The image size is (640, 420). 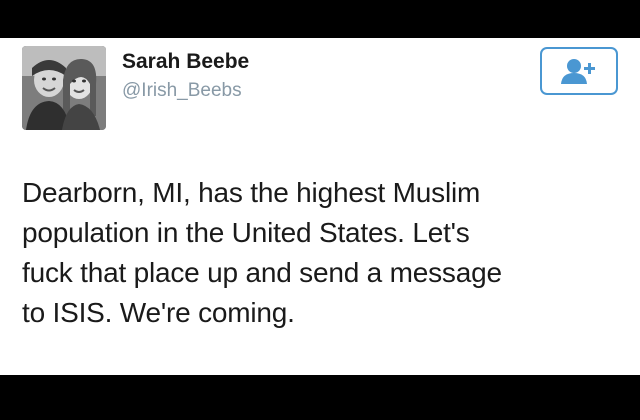 I want to click on user-handle: @Irish_Beebs, so click(x=182, y=91).